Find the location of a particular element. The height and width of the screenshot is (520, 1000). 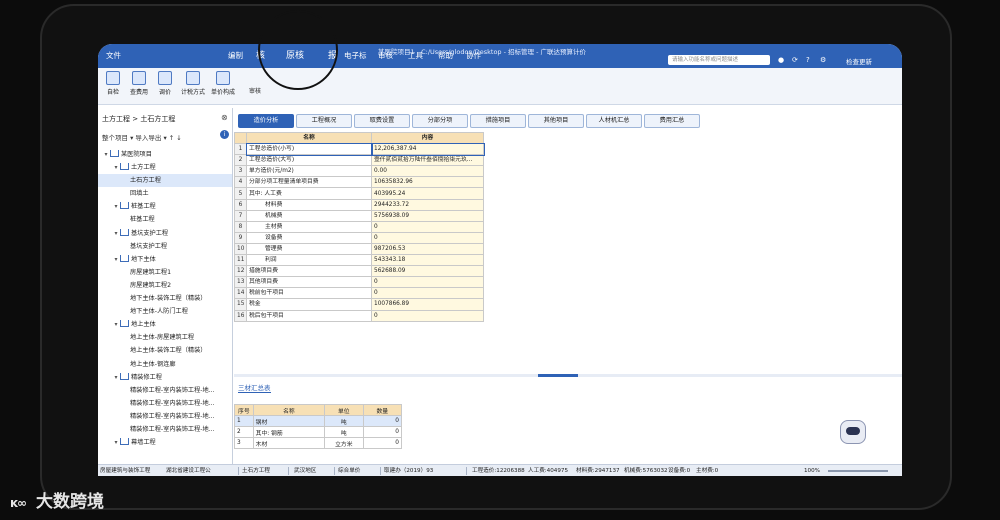

zoom-level: 100% is located at coordinates (812, 470).